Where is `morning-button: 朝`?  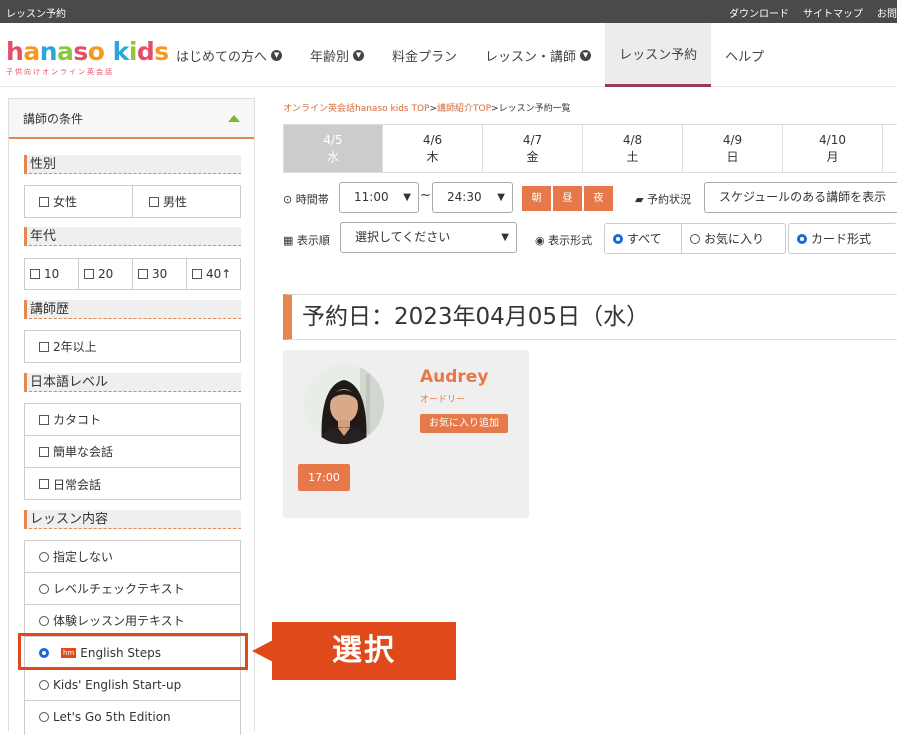 morning-button: 朝 is located at coordinates (536, 198).